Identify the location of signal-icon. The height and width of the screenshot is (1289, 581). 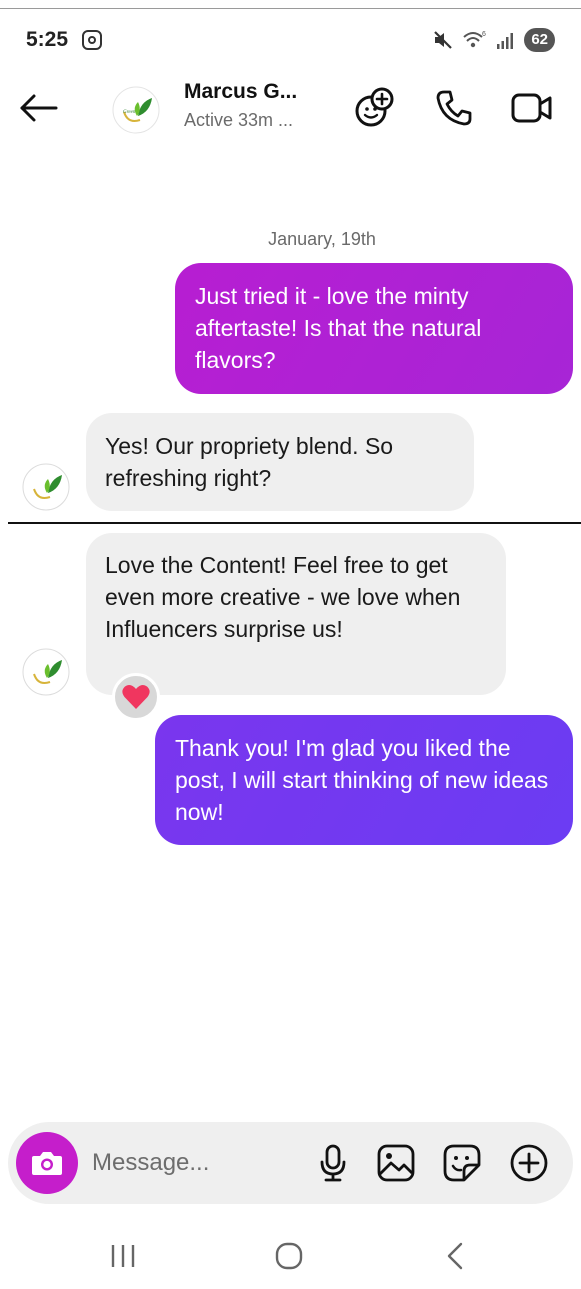
(505, 41).